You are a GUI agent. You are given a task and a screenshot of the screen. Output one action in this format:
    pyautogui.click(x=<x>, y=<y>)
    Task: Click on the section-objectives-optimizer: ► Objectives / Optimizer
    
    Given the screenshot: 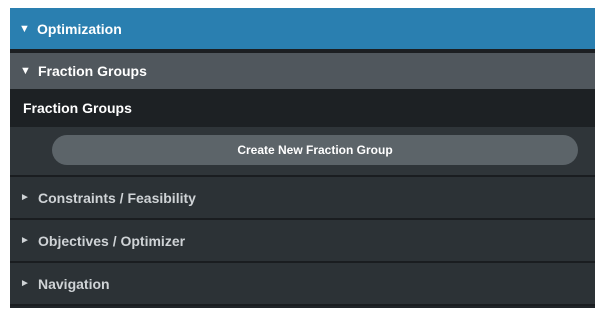 What is the action you would take?
    pyautogui.click(x=302, y=241)
    